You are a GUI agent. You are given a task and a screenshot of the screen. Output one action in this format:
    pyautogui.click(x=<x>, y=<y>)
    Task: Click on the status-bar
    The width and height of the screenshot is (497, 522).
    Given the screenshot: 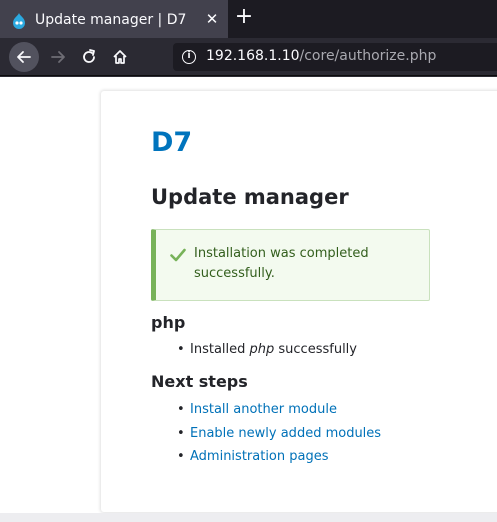 What is the action you would take?
    pyautogui.click(x=248, y=517)
    